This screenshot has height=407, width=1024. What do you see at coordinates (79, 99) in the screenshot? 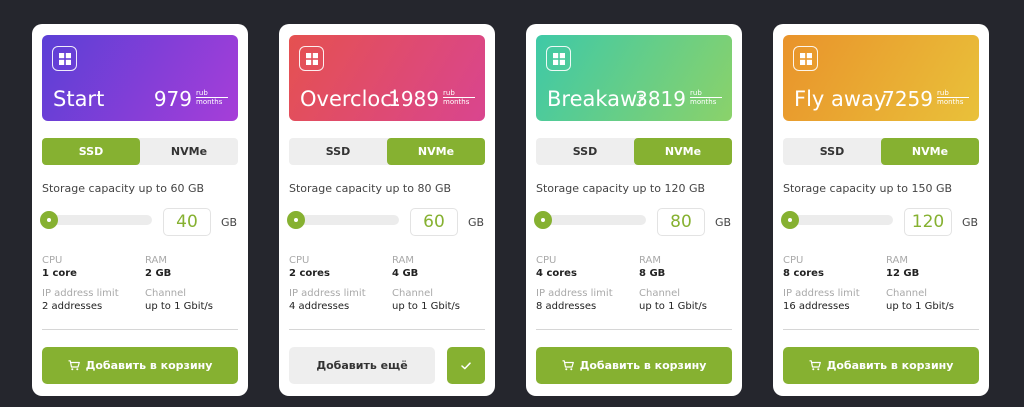
I see `plan-name: Start` at bounding box center [79, 99].